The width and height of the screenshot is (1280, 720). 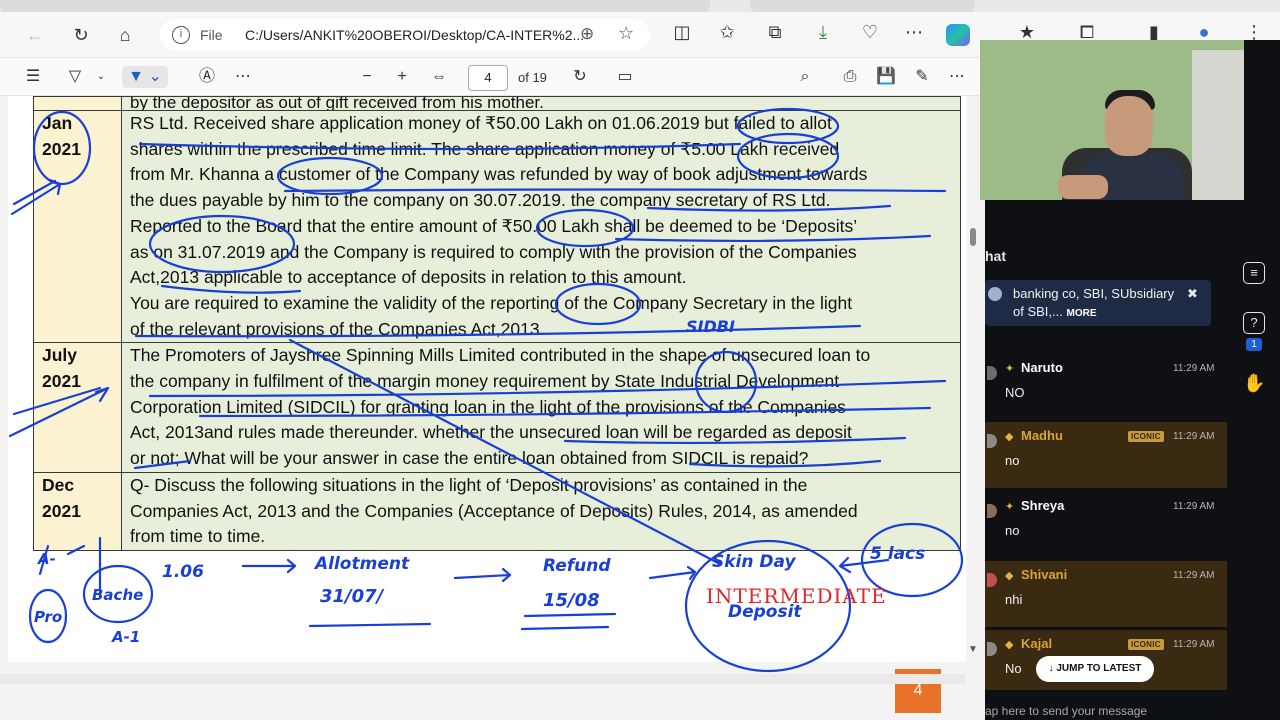 I want to click on browser-essentials-icon: ♡, so click(x=870, y=32).